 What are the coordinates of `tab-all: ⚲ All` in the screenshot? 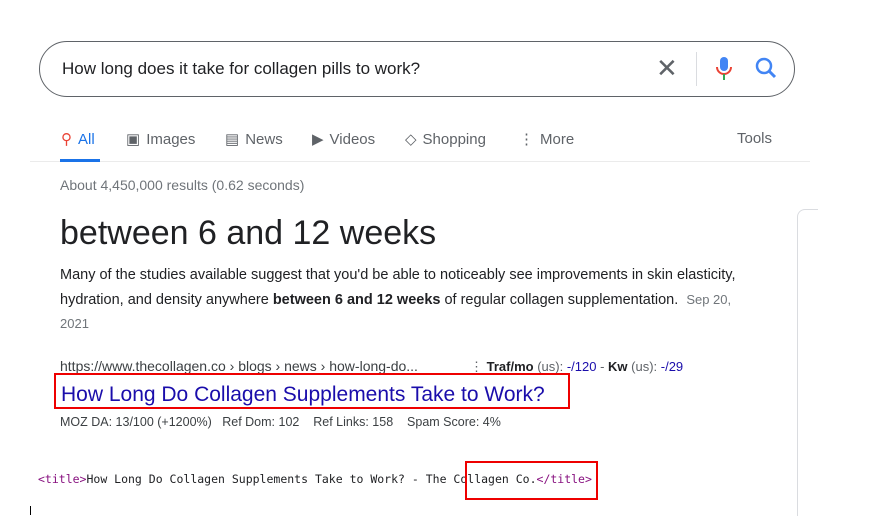 It's located at (78, 139).